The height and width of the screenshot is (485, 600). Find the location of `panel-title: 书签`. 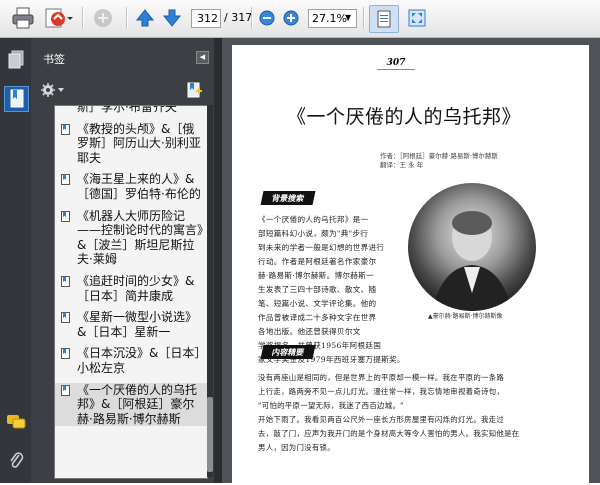

panel-title: 书签 is located at coordinates (54, 59).